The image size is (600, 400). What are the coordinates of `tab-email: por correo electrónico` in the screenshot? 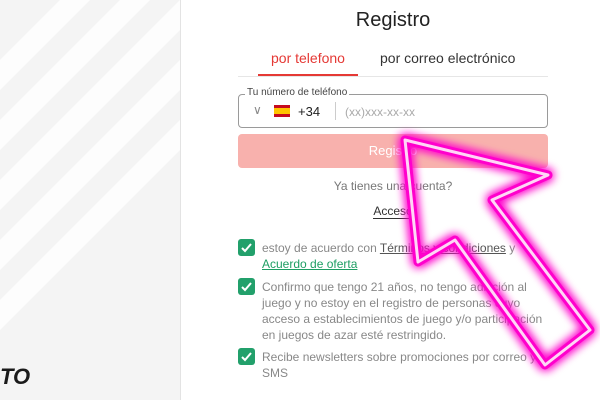 It's located at (447, 58).